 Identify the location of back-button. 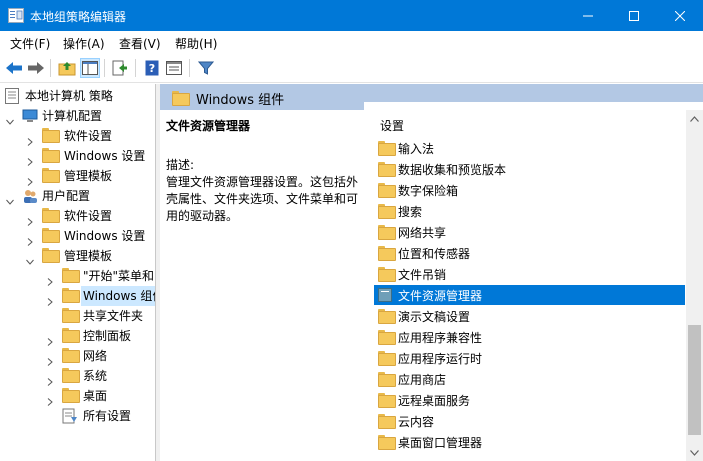
(14, 68).